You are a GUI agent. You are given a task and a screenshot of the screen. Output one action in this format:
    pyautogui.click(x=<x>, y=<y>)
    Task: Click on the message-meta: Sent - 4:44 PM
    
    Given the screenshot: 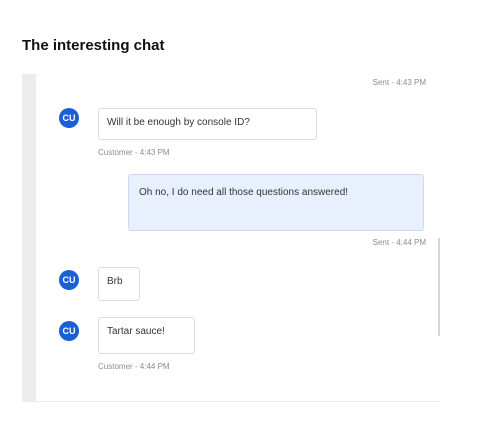 What is the action you would take?
    pyautogui.click(x=399, y=242)
    